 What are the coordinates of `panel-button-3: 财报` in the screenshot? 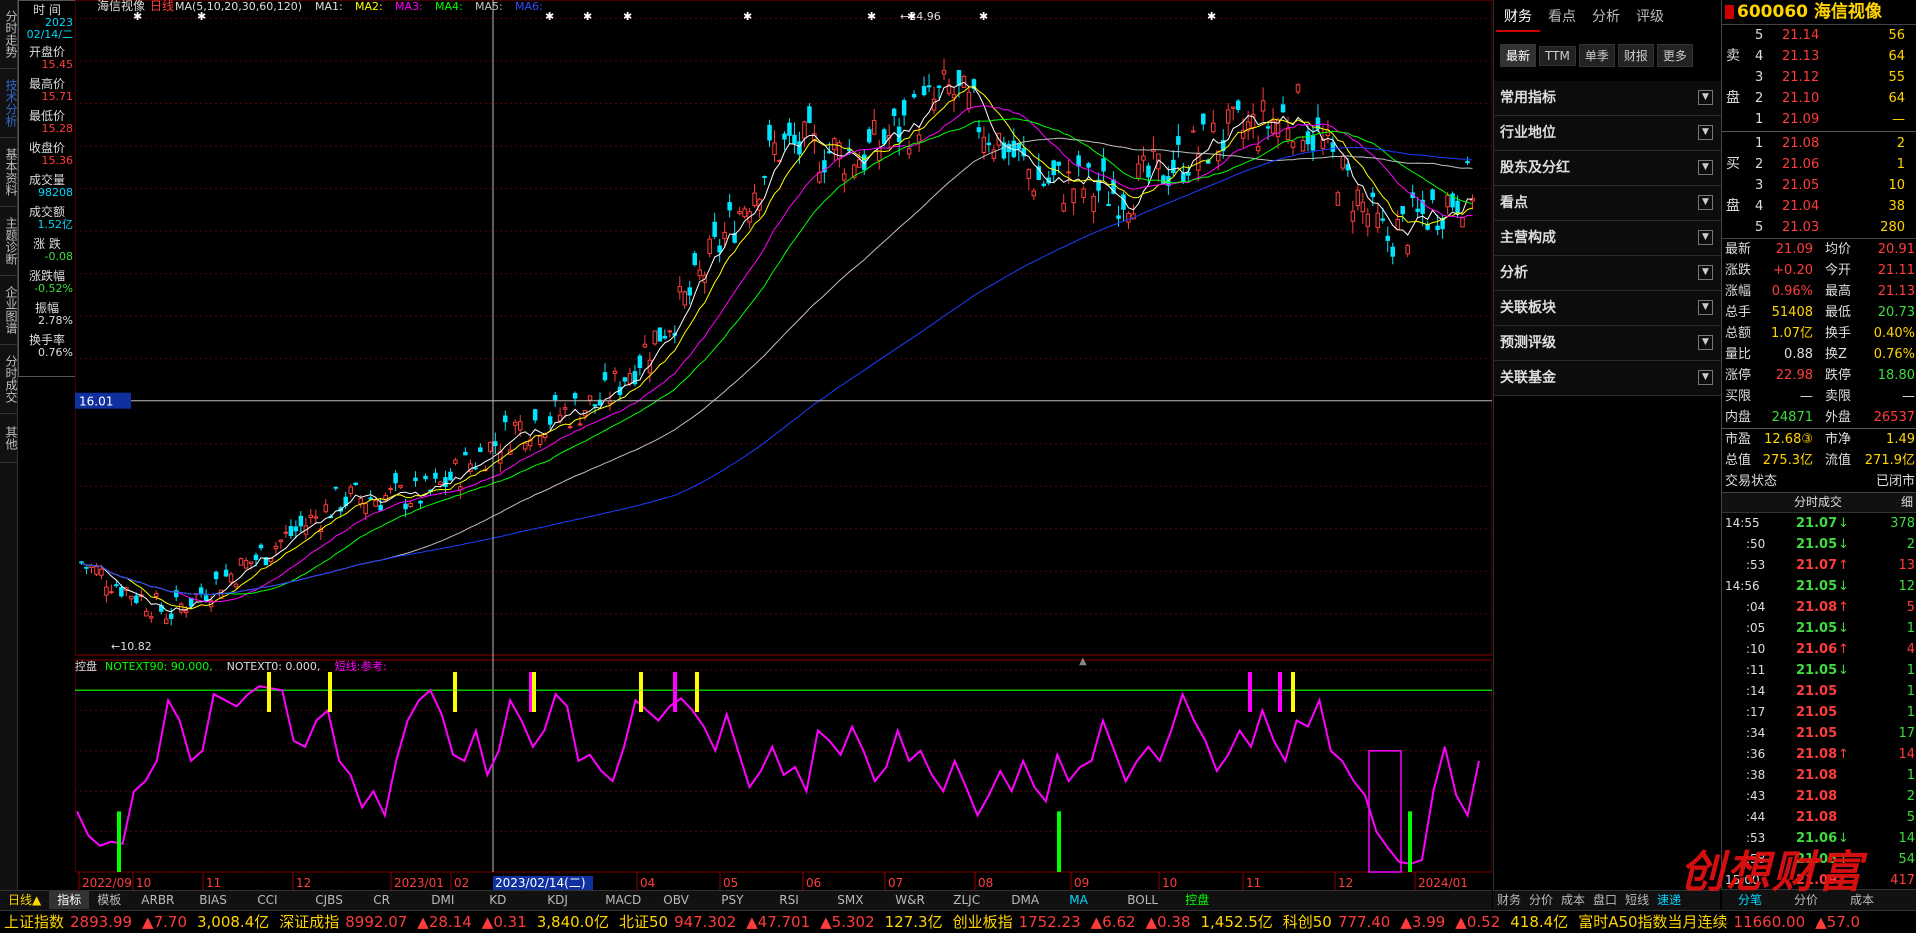 It's located at (1635, 55).